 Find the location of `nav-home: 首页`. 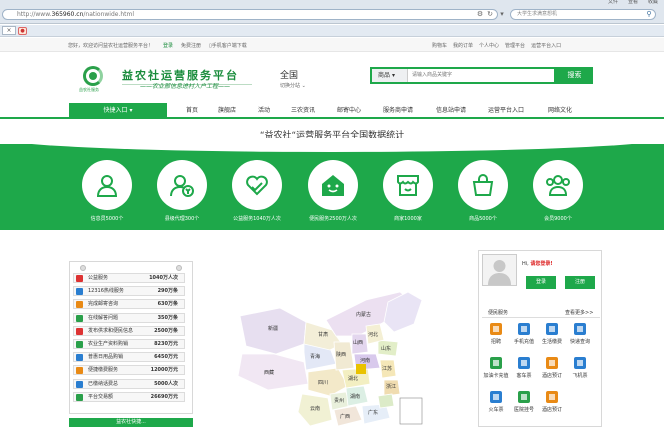

nav-home: 首页 is located at coordinates (192, 111).